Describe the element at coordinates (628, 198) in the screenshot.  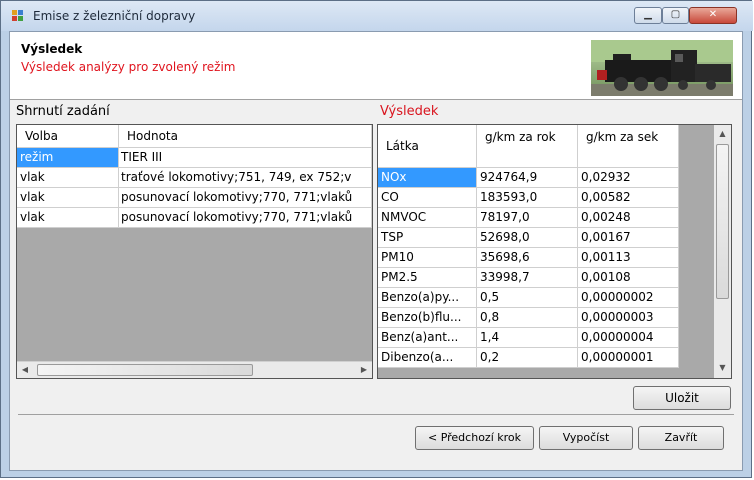
I see `result-row-1-second: 0,00582` at that location.